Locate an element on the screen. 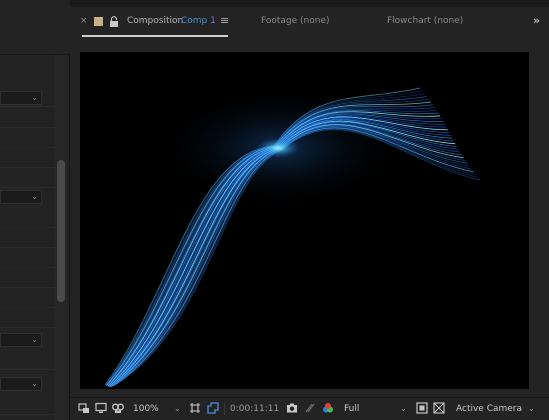 The height and width of the screenshot is (420, 549). fast-previews-icon is located at coordinates (422, 408).